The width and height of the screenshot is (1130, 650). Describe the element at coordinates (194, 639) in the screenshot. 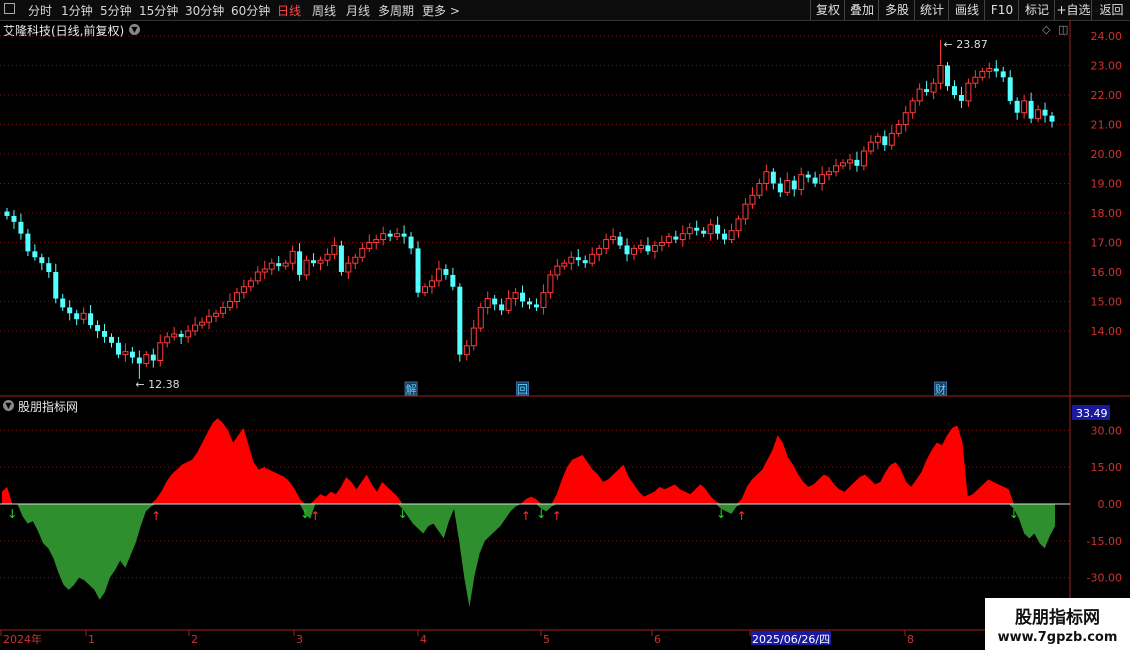

I see `time-axis-label: 2` at that location.